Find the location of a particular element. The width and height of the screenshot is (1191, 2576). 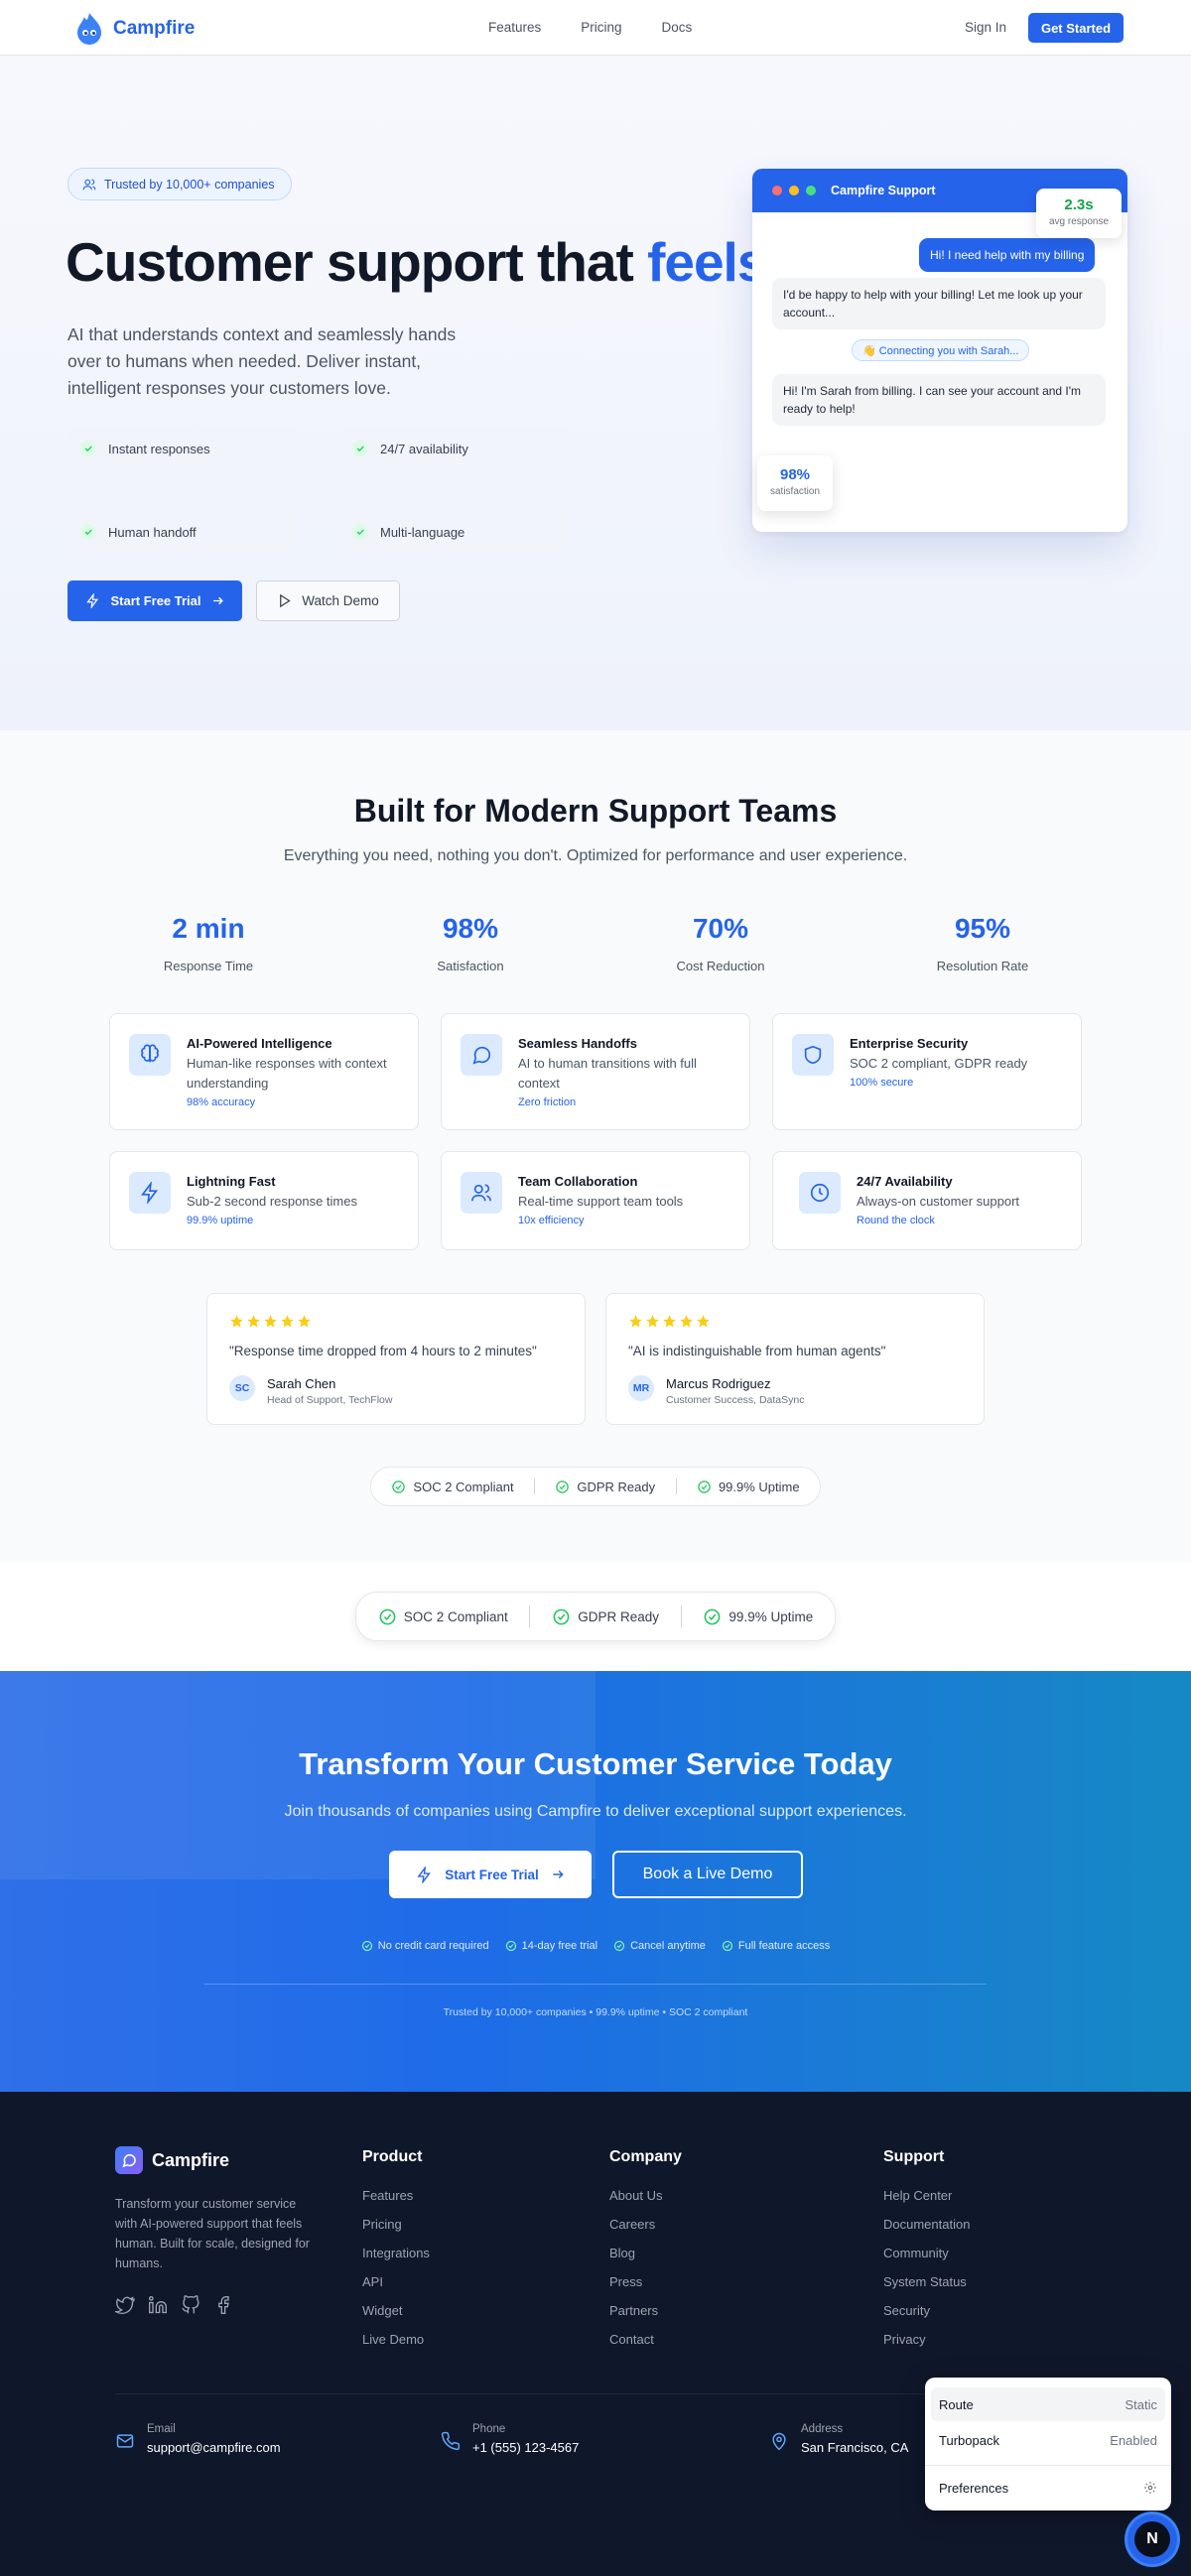

hero-title-start: Customer support that is located at coordinates (357, 262).